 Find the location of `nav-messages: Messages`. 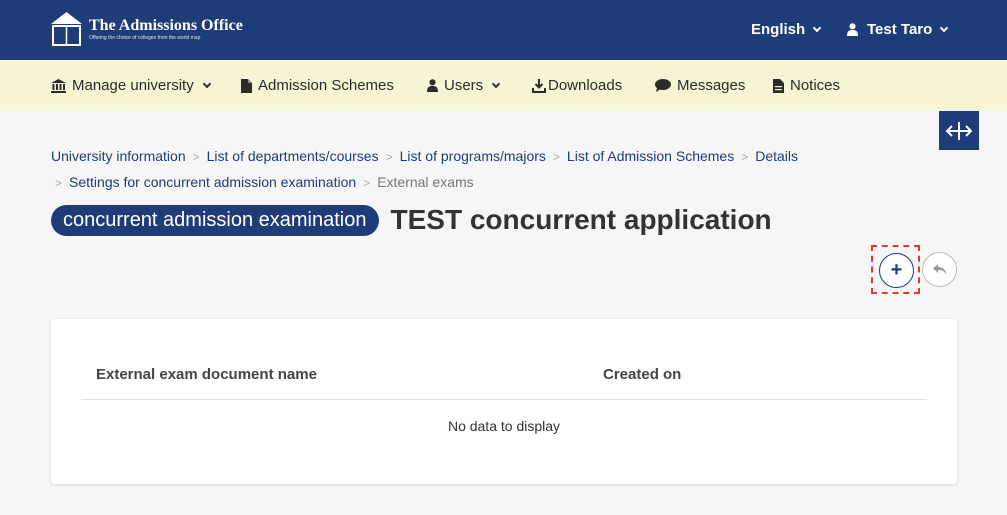

nav-messages: Messages is located at coordinates (700, 85).